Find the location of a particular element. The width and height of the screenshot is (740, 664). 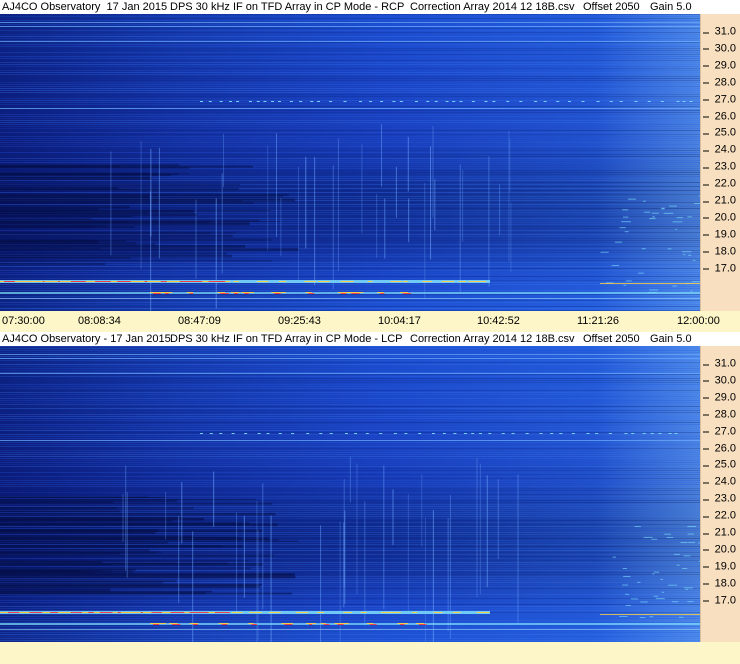

time-tick: 10:04:17 is located at coordinates (399, 321).